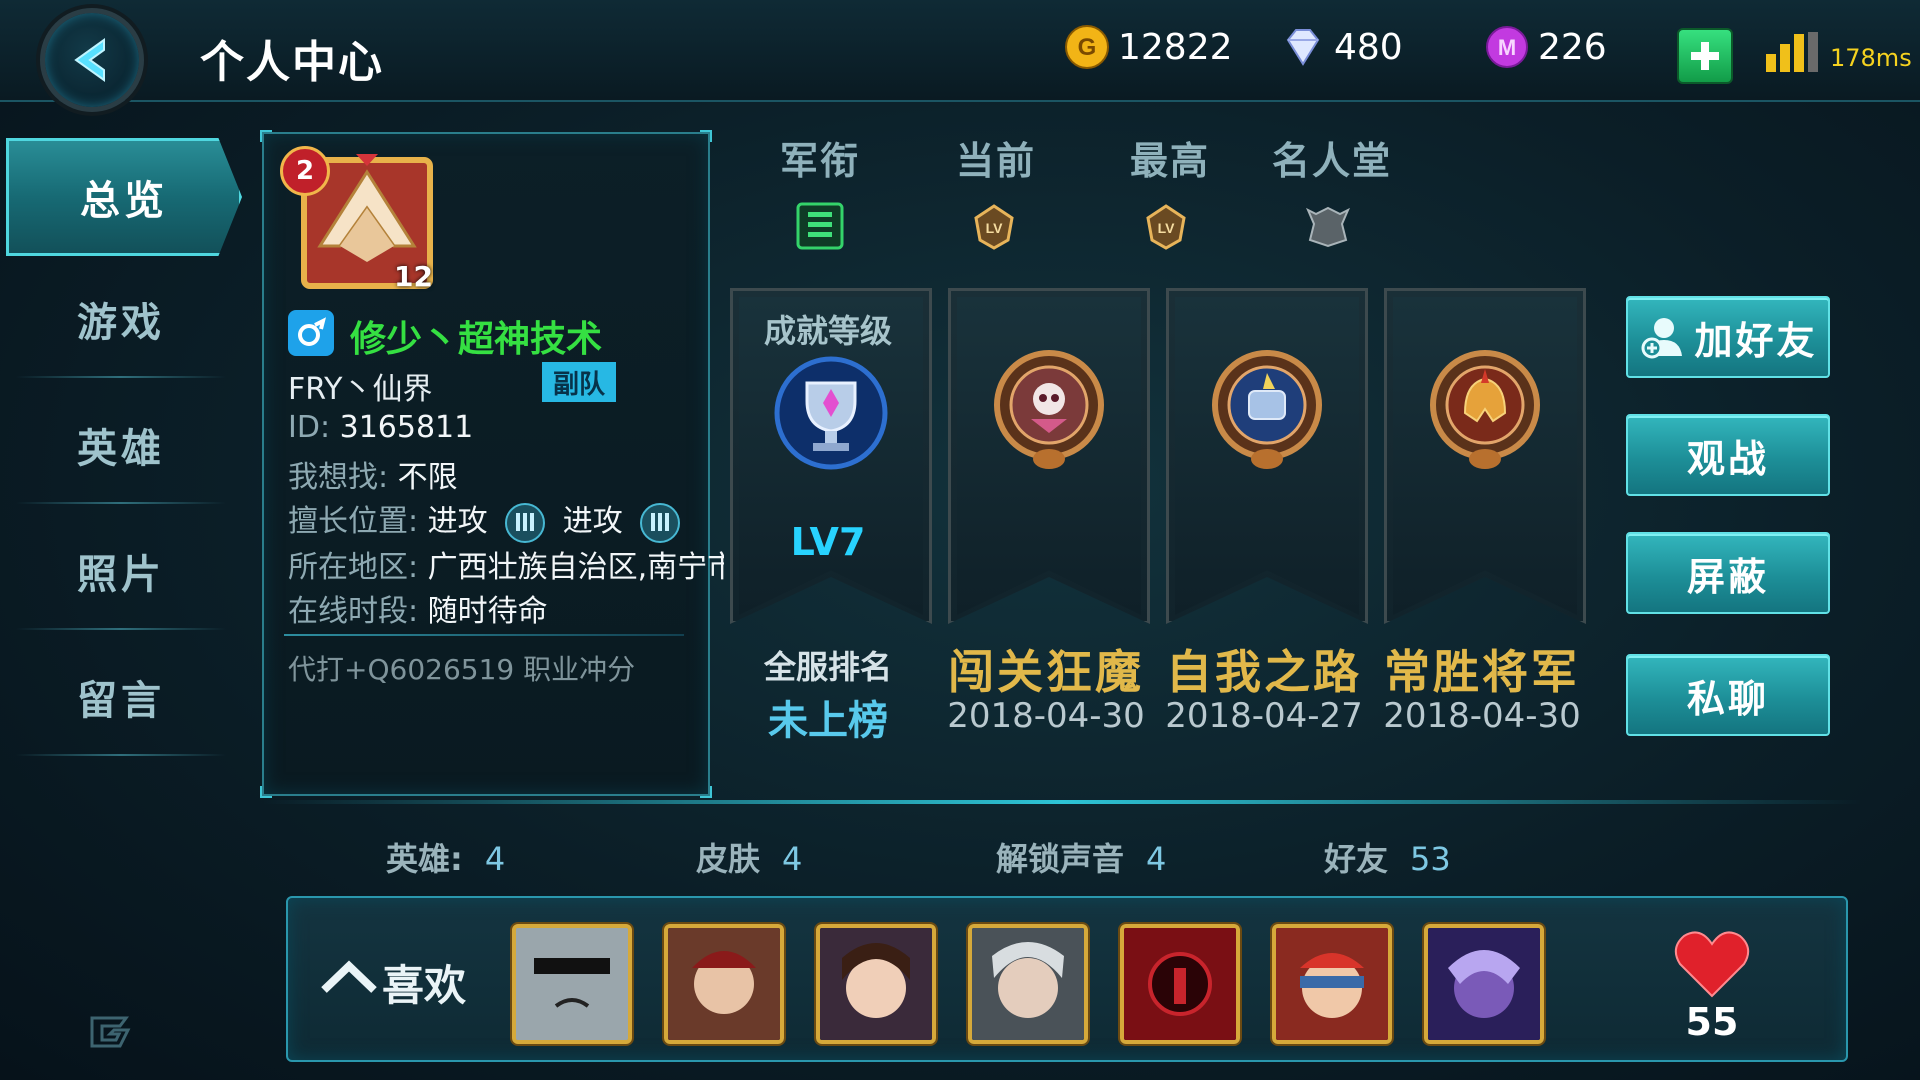 The height and width of the screenshot is (1080, 1920). What do you see at coordinates (575, 567) in the screenshot?
I see `region-value: 广西壮族自治区,南宁市` at bounding box center [575, 567].